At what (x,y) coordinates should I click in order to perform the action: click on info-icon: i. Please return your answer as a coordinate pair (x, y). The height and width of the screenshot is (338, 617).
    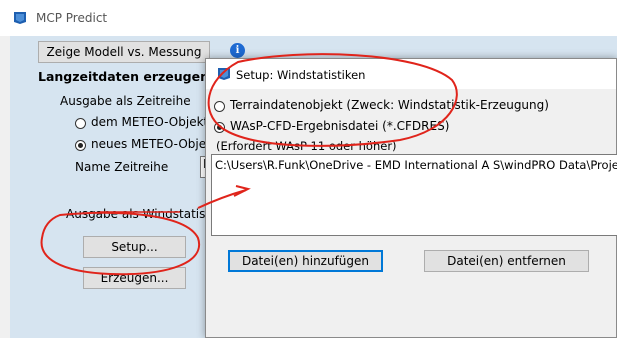
    Looking at the image, I should click on (237, 50).